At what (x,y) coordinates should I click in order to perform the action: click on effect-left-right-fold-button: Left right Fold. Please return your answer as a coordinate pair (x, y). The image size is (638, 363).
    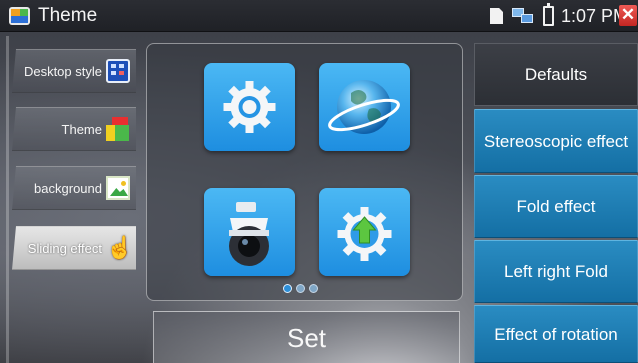
    Looking at the image, I should click on (556, 271).